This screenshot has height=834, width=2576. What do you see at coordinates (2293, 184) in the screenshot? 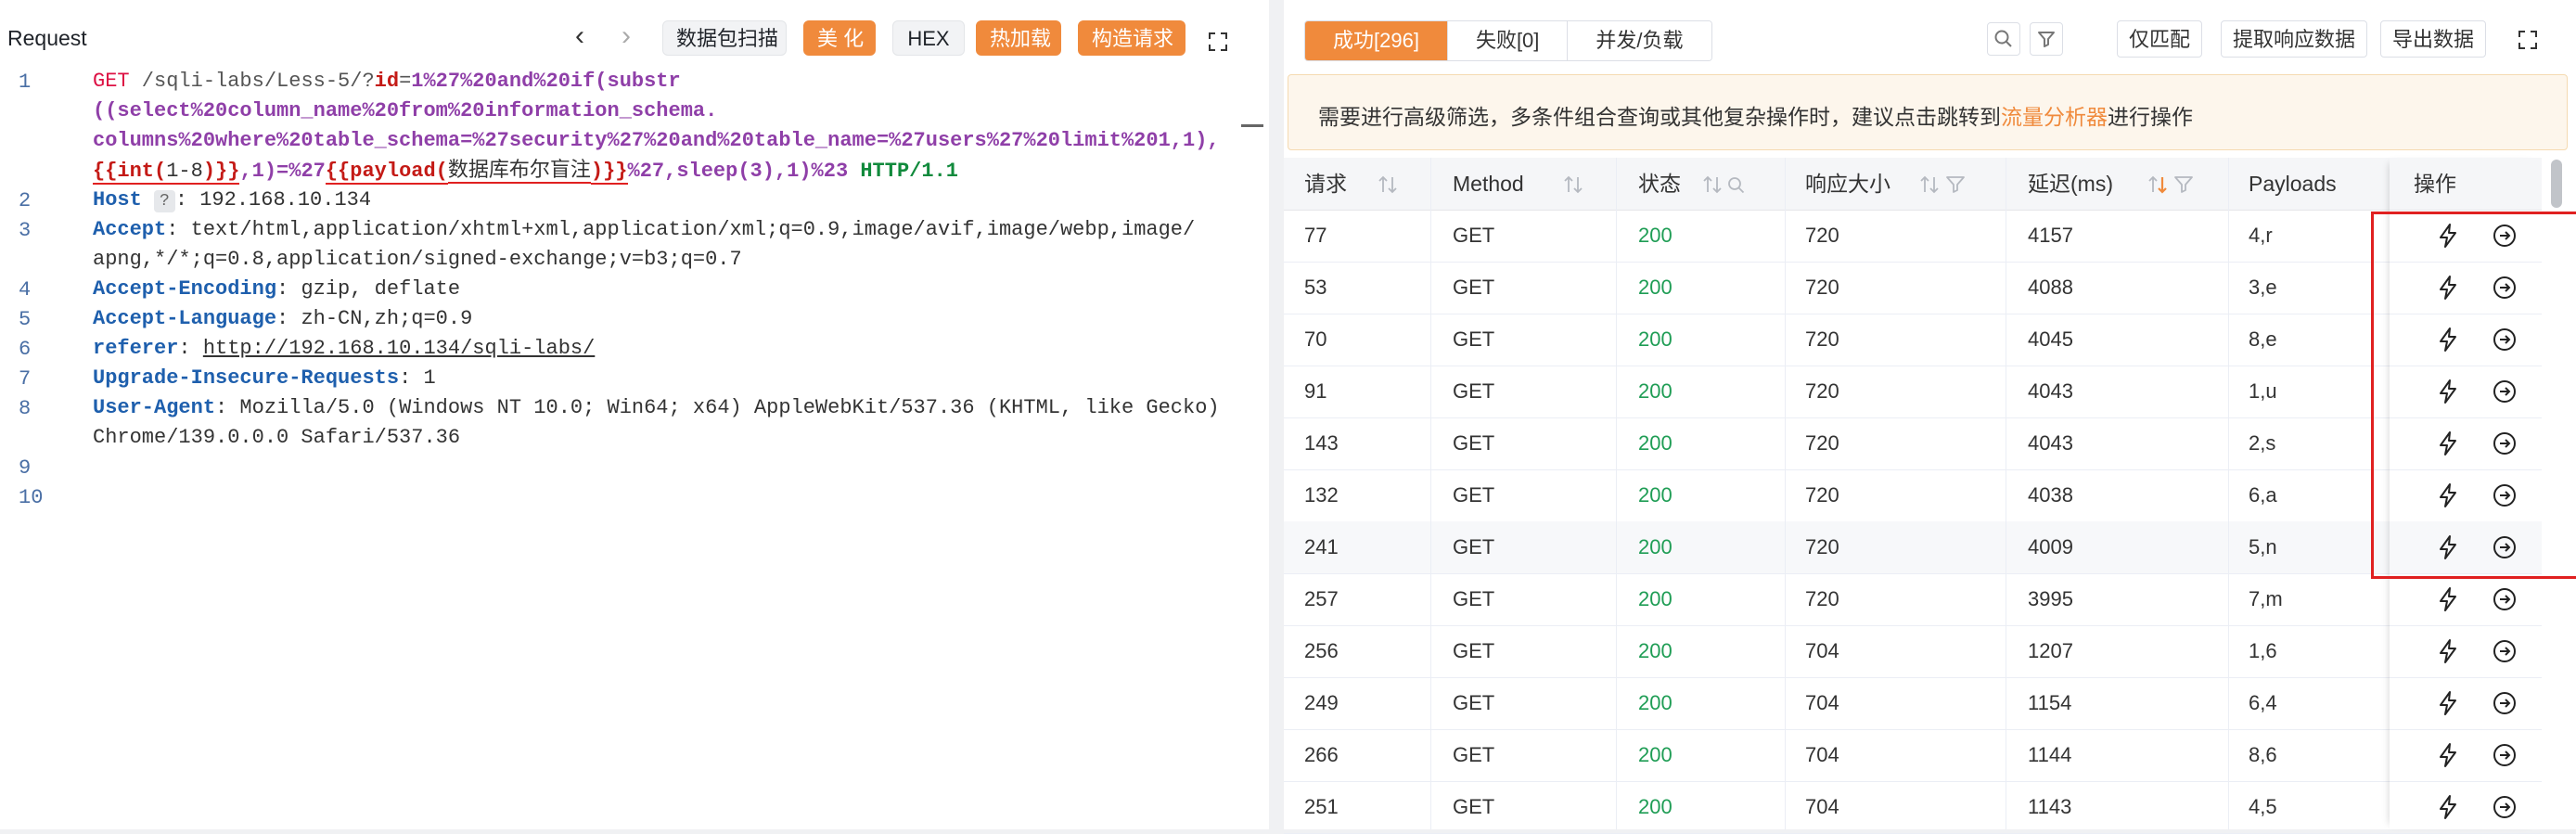
I see `column-header-payloads: Payloads` at bounding box center [2293, 184].